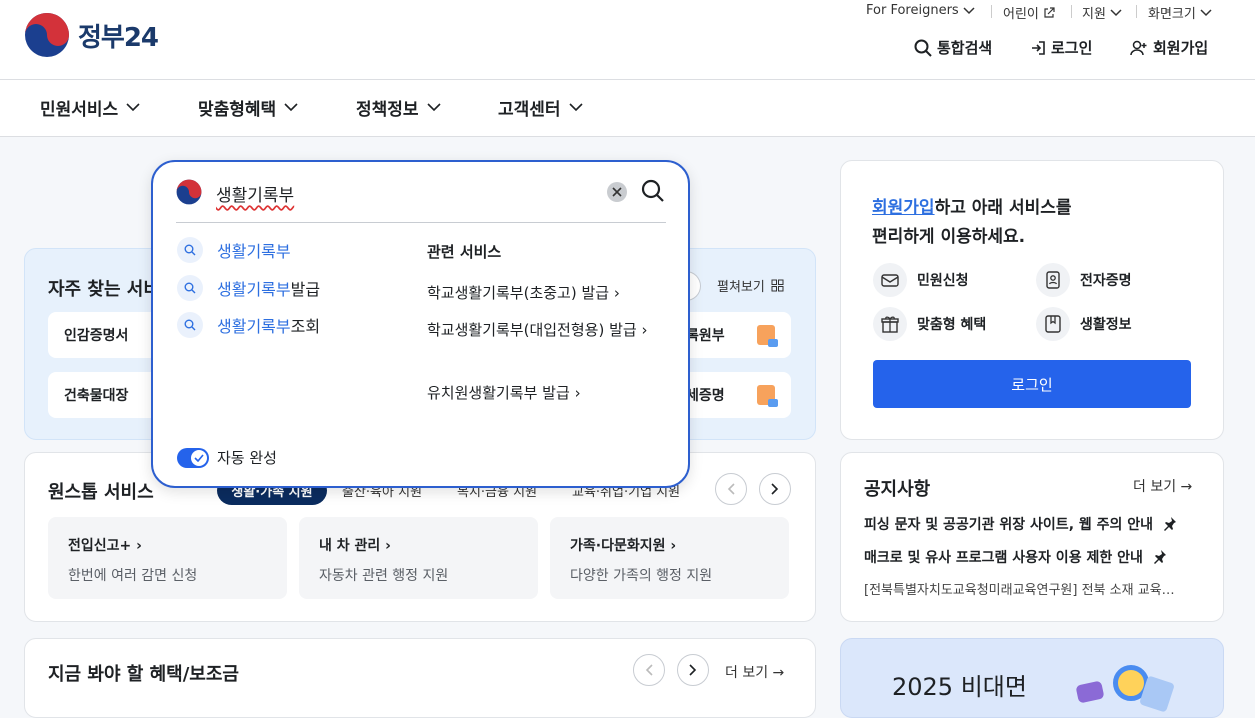 Image resolution: width=1255 pixels, height=718 pixels. What do you see at coordinates (90, 107) in the screenshot?
I see `gnb-item-civil: 민원서비스` at bounding box center [90, 107].